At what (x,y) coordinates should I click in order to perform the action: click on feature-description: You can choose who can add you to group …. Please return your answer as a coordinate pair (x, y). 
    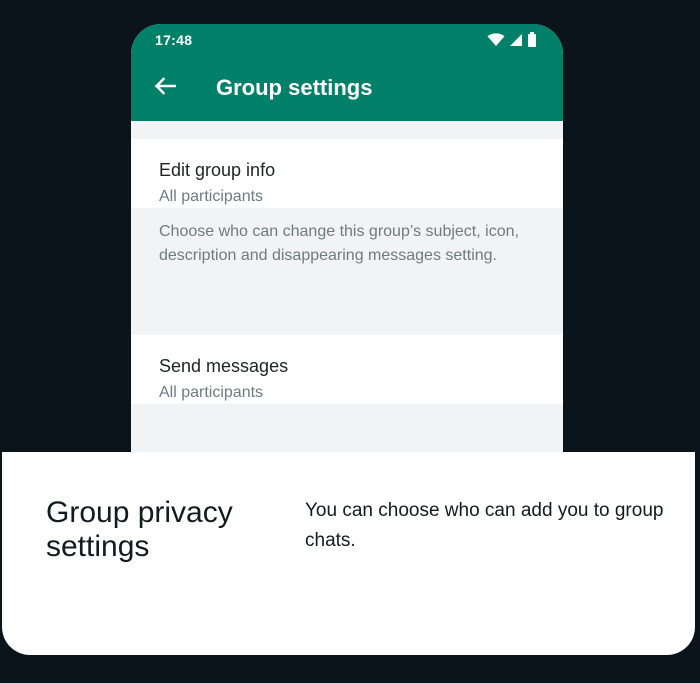
    Looking at the image, I should click on (484, 525).